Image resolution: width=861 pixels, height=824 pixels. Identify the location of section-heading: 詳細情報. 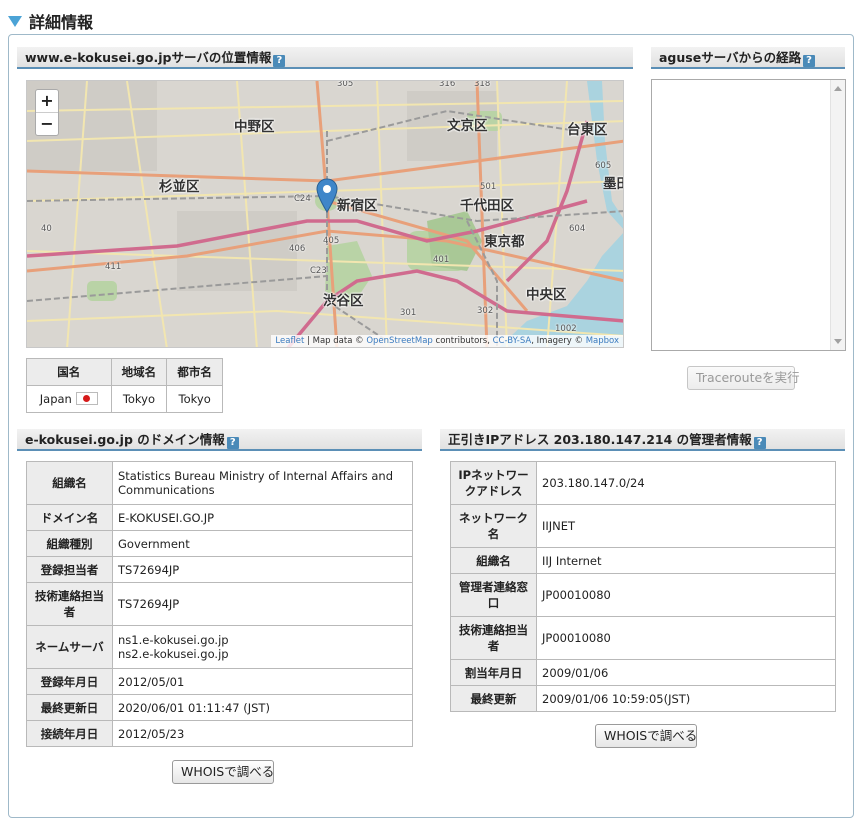
(50, 21).